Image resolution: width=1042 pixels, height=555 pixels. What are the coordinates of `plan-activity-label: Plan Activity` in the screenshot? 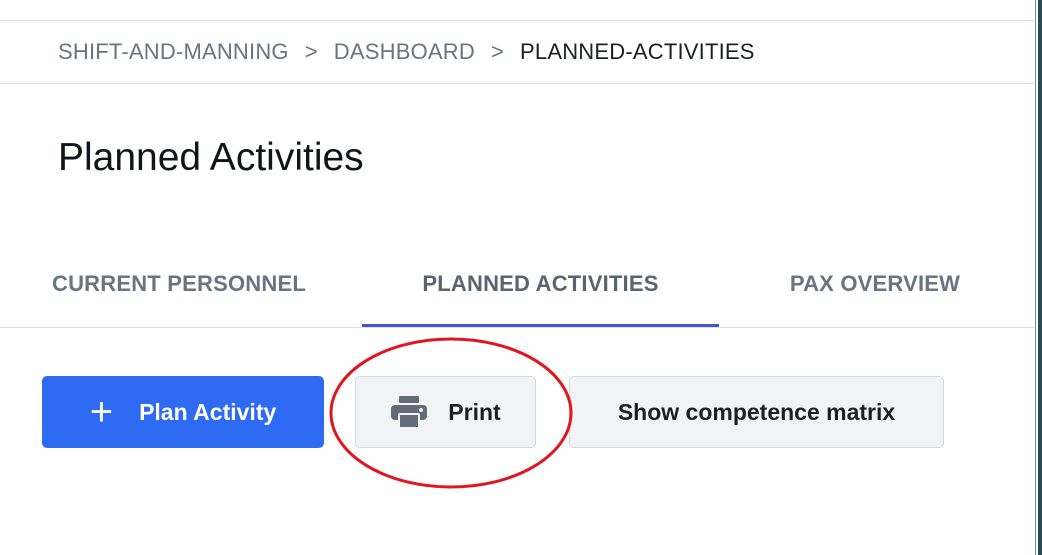 It's located at (208, 411).